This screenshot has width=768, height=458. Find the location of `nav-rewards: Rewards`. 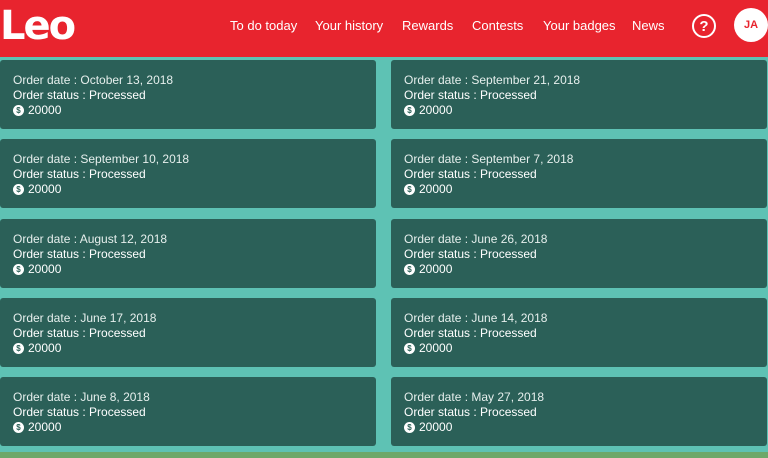

nav-rewards: Rewards is located at coordinates (427, 25).